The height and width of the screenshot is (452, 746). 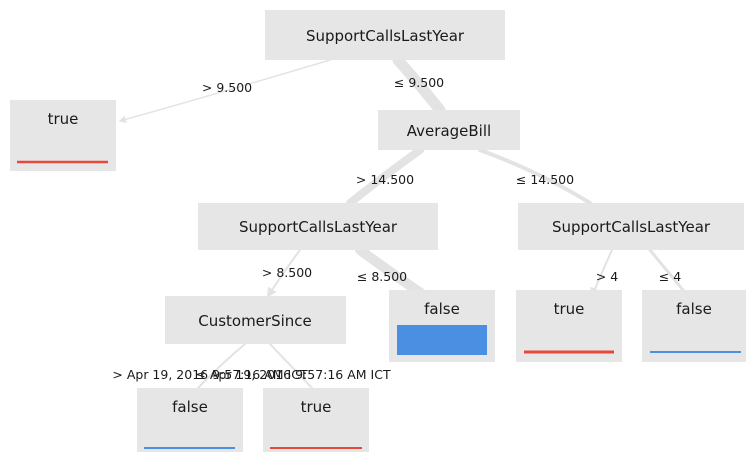 What do you see at coordinates (316, 420) in the screenshot?
I see `leaf-node-true-bottom: true` at bounding box center [316, 420].